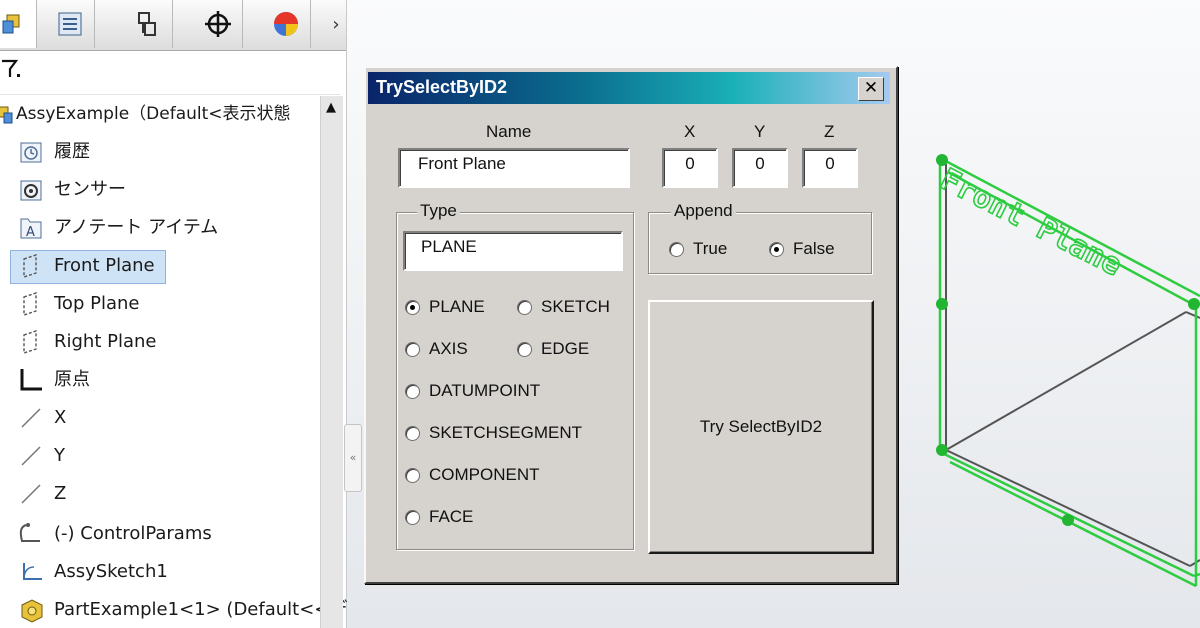 The height and width of the screenshot is (628, 1200). What do you see at coordinates (136, 227) in the screenshot?
I see `tree-item-label: アノテート アイテム` at bounding box center [136, 227].